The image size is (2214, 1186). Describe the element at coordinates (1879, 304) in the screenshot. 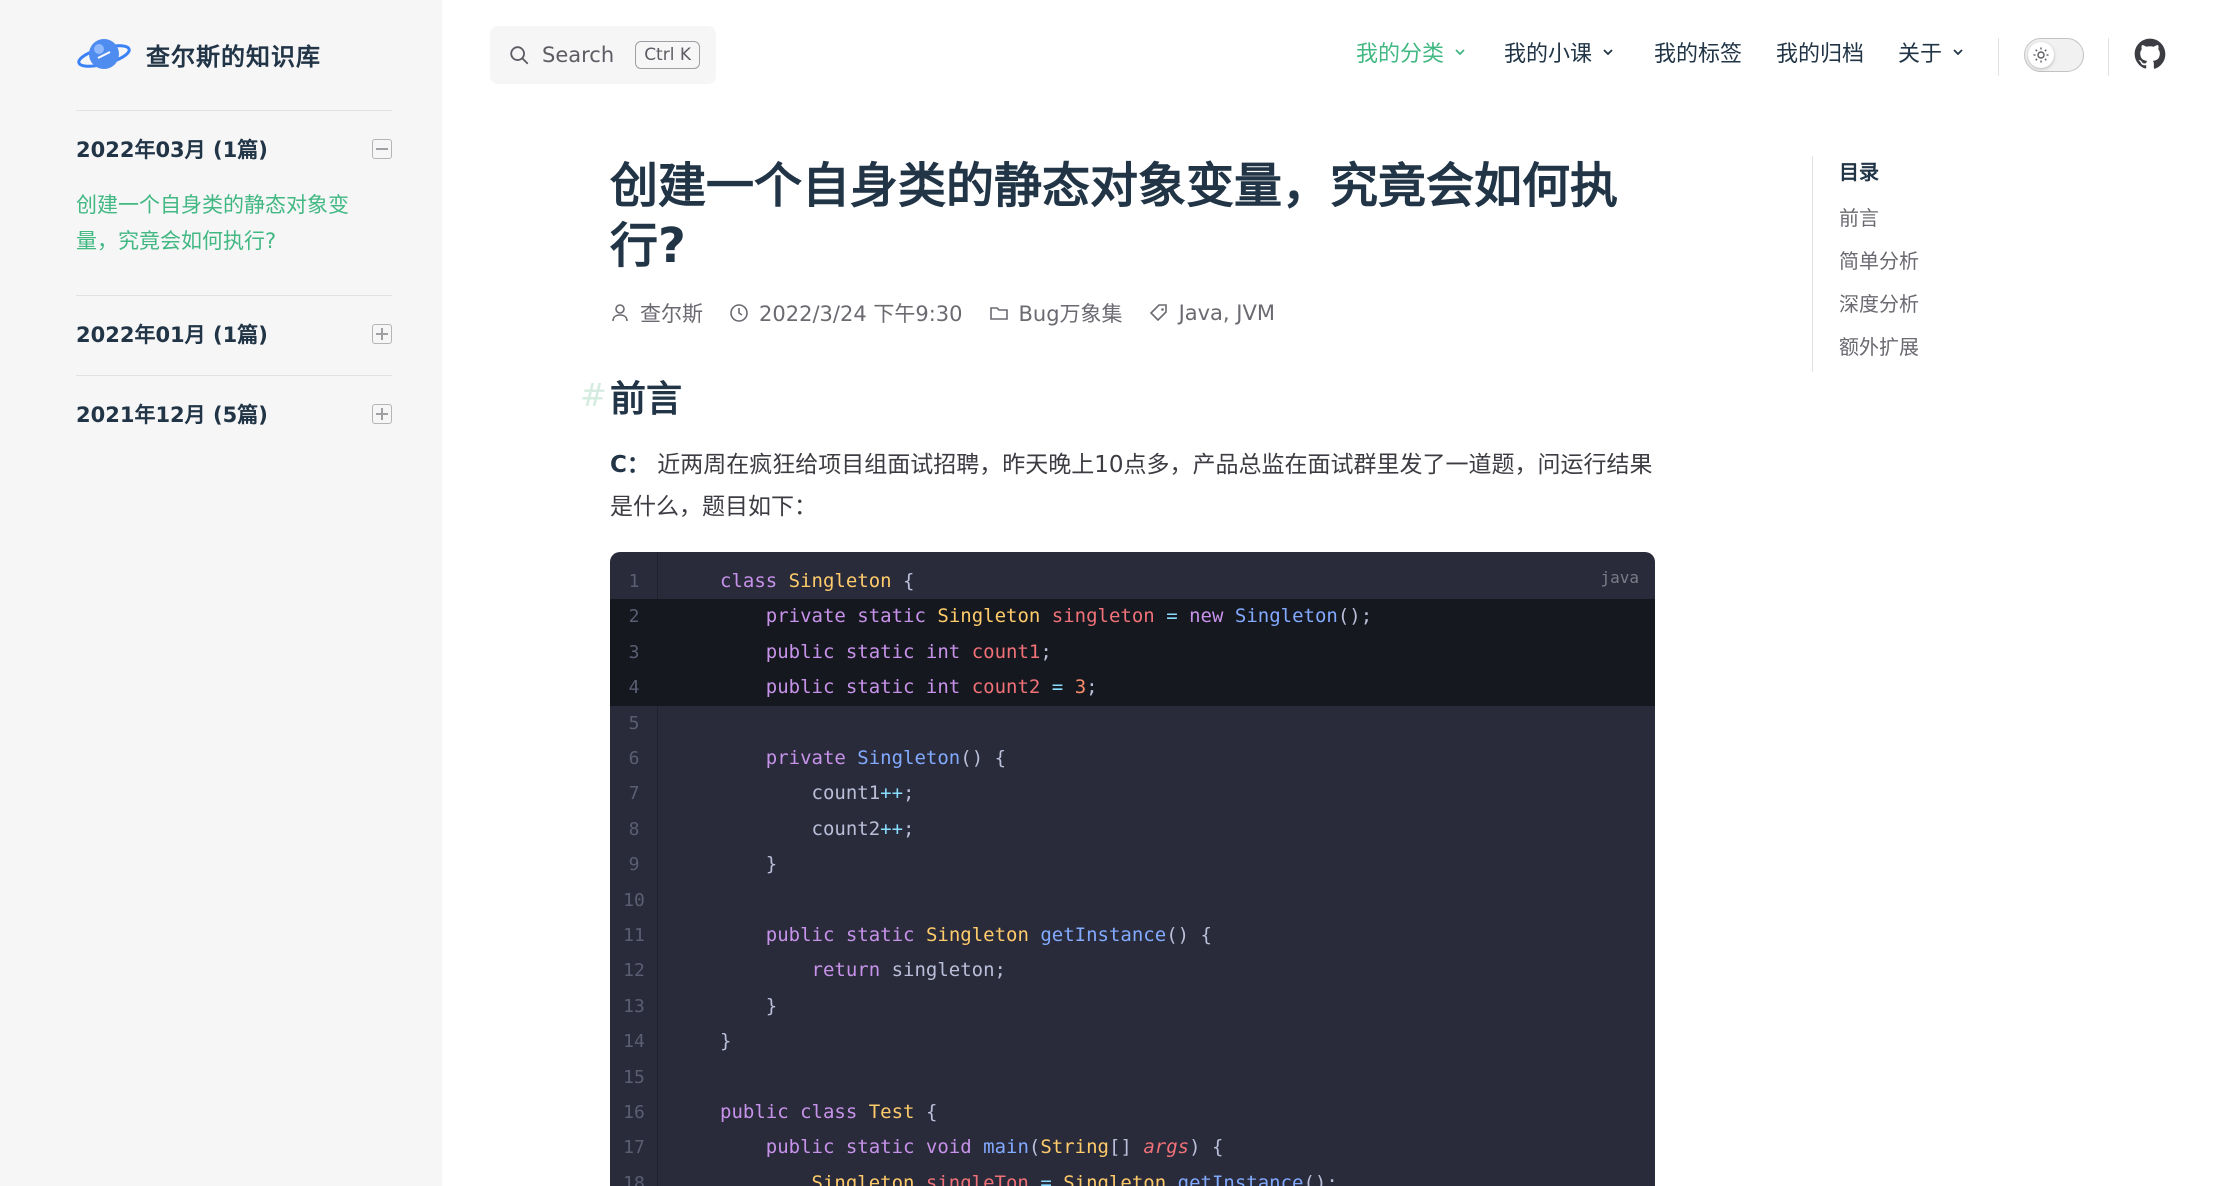

I see `toc-item: 深度分析` at that location.